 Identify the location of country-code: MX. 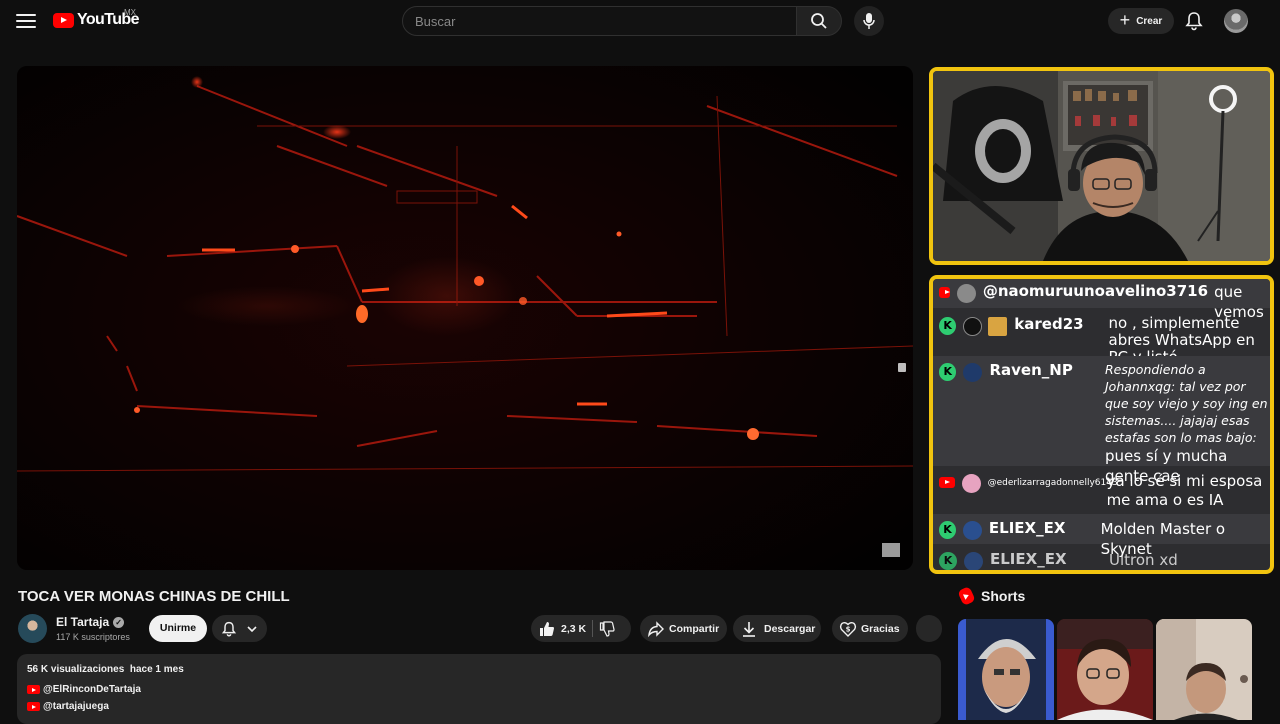
(130, 12).